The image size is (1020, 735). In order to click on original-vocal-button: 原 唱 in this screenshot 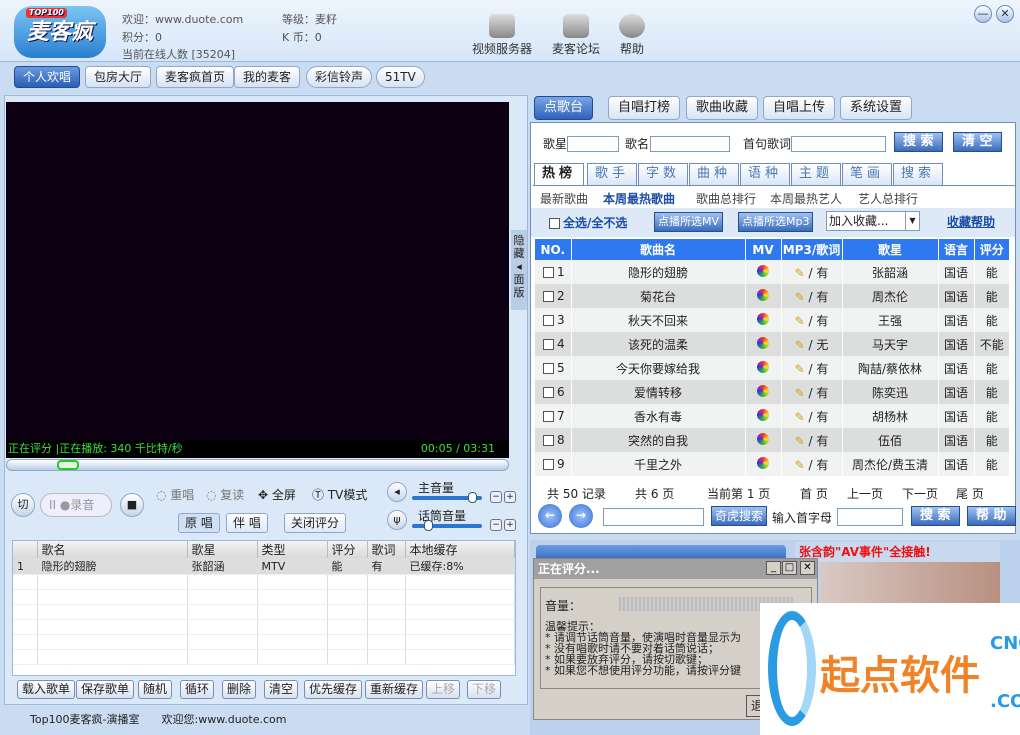, I will do `click(199, 523)`.